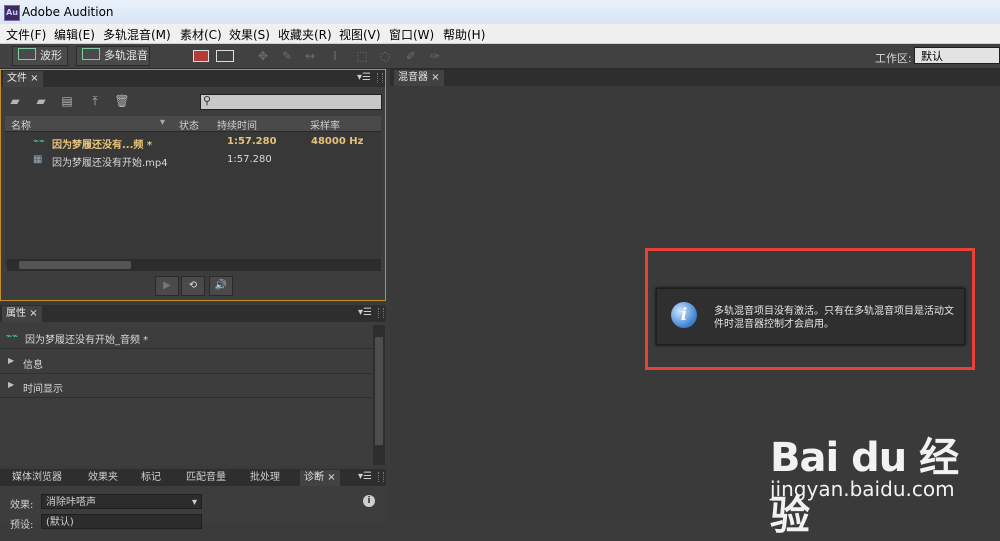 This screenshot has width=1000, height=541. Describe the element at coordinates (189, 124) in the screenshot. I see `column-status: 状态` at that location.